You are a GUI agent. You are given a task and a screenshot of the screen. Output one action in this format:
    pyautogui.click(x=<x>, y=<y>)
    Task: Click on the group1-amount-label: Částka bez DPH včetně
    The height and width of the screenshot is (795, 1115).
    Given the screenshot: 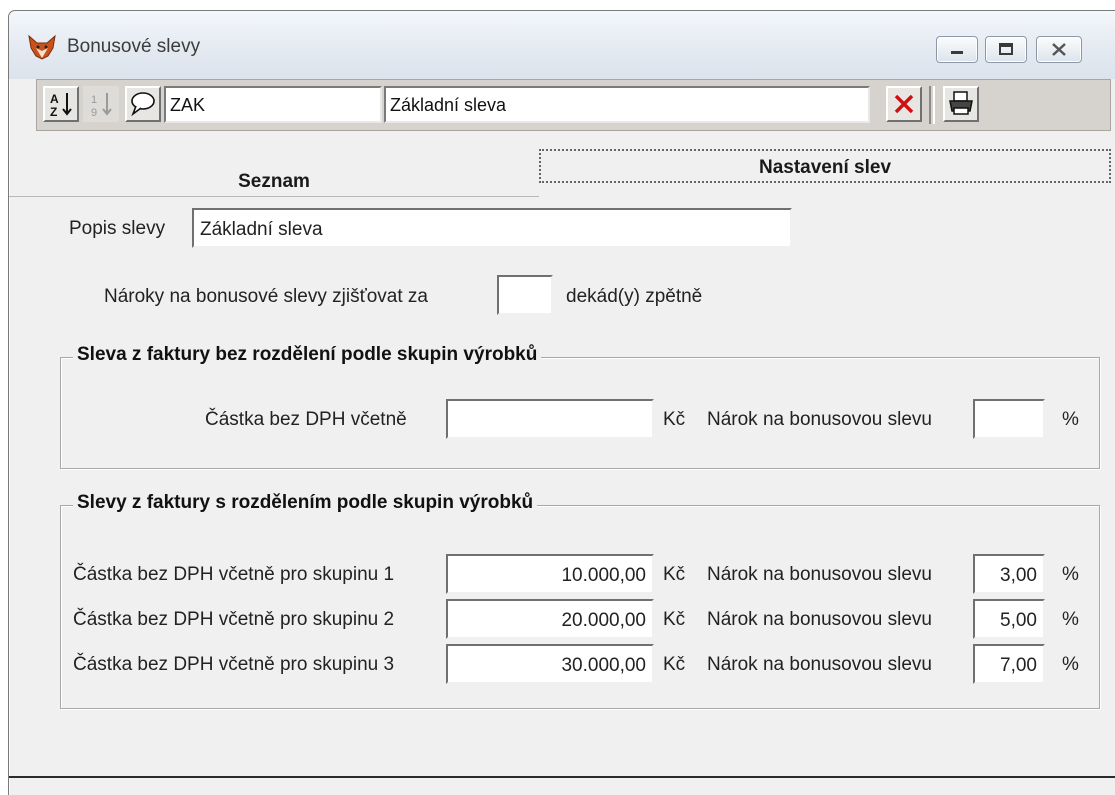 What is the action you would take?
    pyautogui.click(x=306, y=419)
    